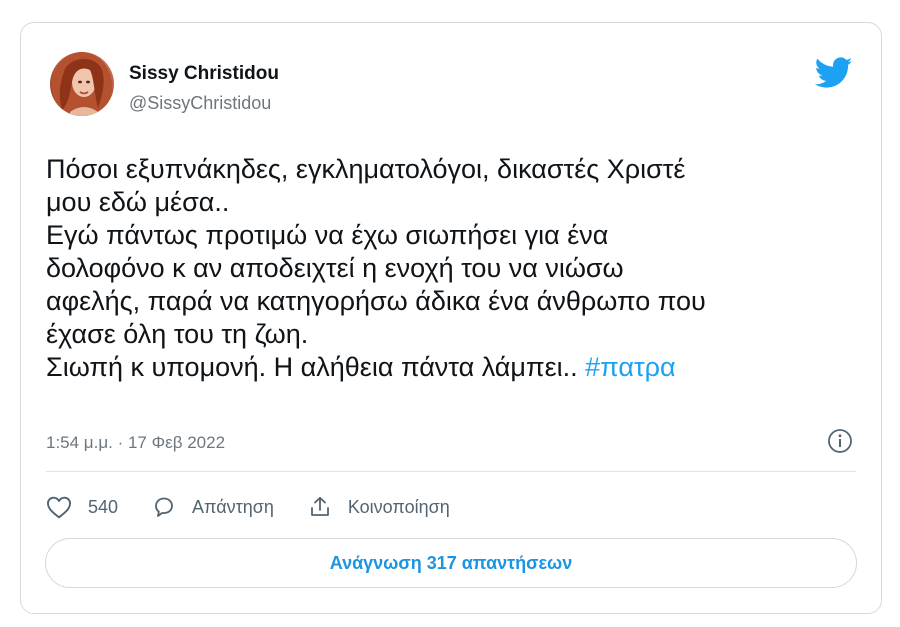  I want to click on share-upload-icon, so click(319, 506).